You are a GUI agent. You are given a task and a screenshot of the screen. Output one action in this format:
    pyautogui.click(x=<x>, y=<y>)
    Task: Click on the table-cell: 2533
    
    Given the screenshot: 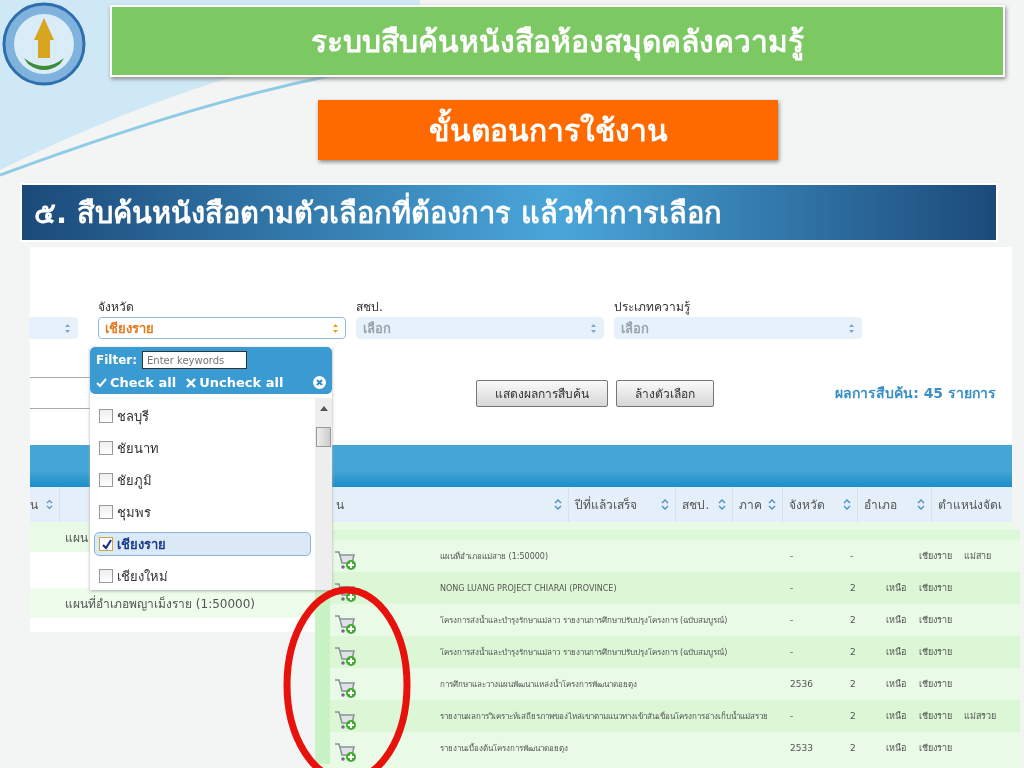 What is the action you would take?
    pyautogui.click(x=801, y=748)
    